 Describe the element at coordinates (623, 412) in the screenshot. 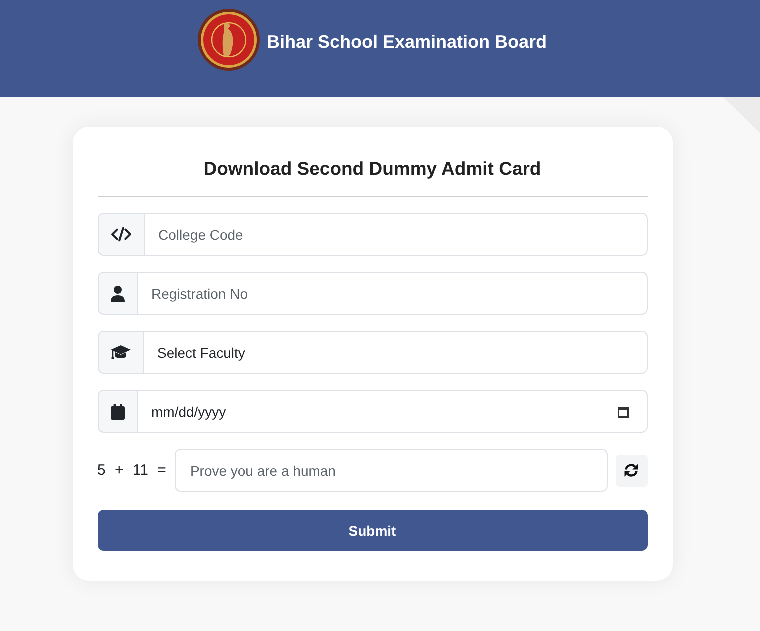

I see `calendar-picker-icon` at that location.